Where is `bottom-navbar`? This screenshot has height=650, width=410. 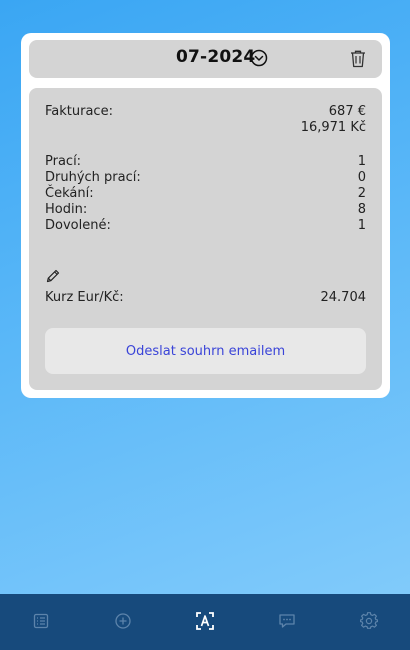 bottom-navbar is located at coordinates (205, 622).